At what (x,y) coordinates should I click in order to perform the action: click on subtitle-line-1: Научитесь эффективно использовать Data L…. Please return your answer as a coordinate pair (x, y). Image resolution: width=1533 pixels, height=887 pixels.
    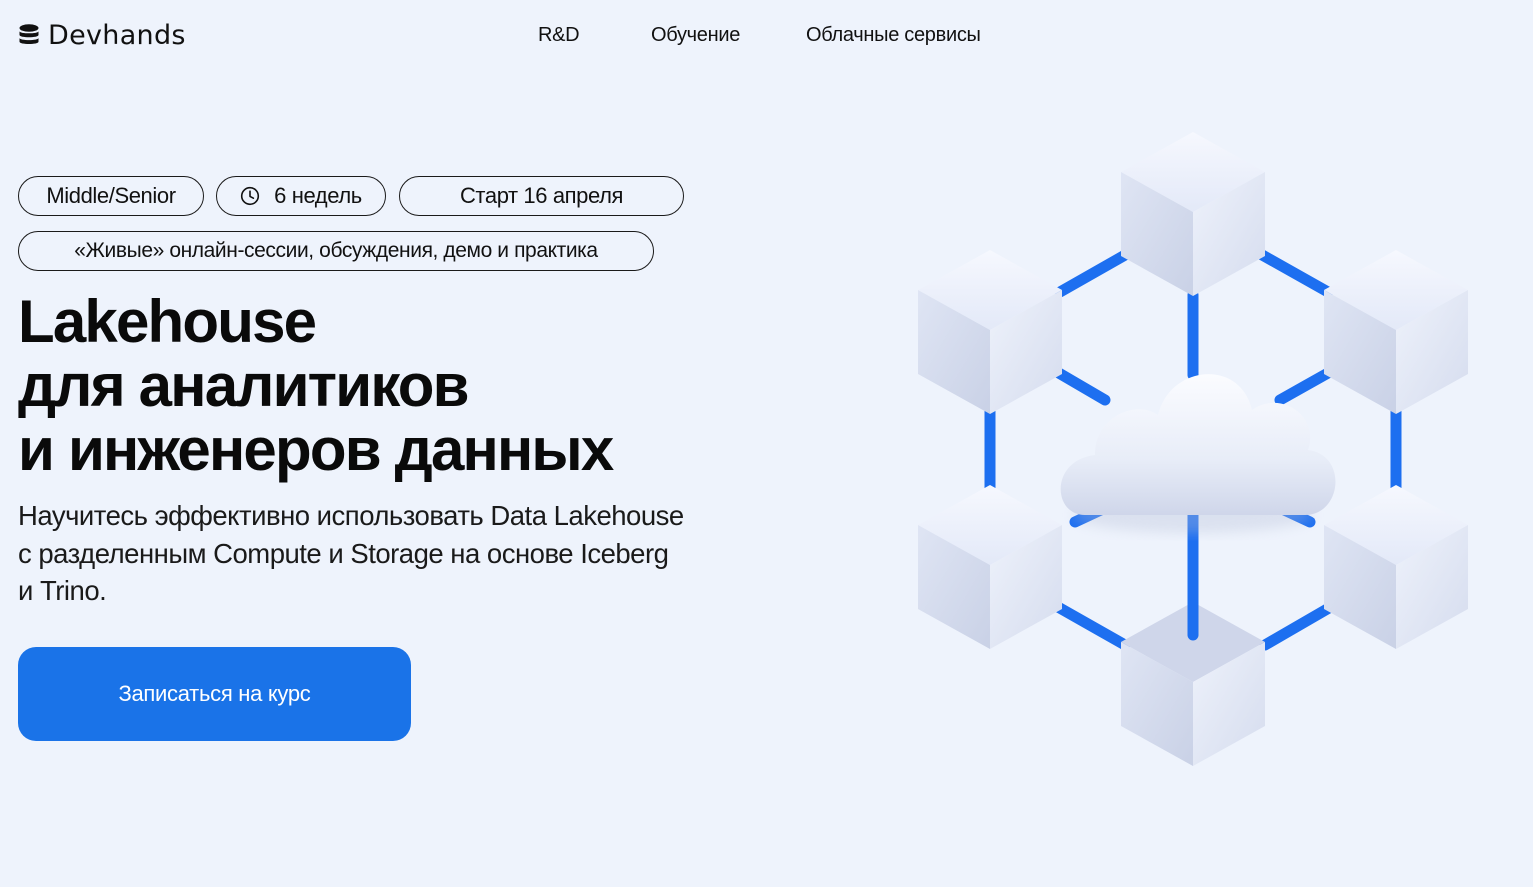
    Looking at the image, I should click on (351, 515).